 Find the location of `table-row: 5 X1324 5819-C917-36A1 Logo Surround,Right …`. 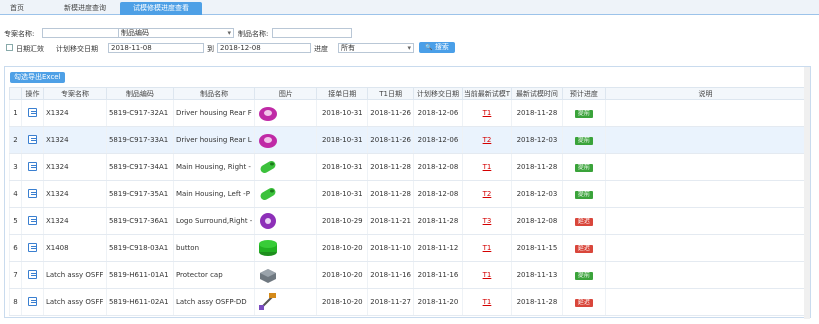

table-row: 5 X1324 5819-C917-36A1 Logo Surround,Right … is located at coordinates (409, 221).